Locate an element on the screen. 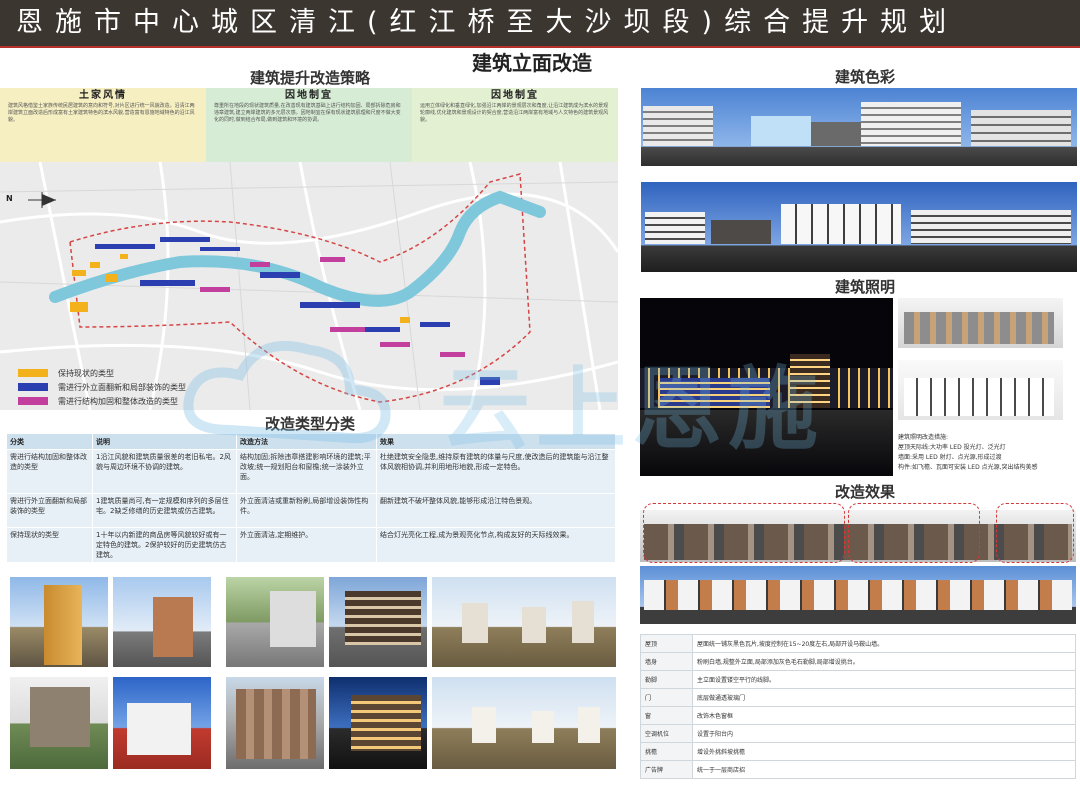  types-heading: 改造类型分类 is located at coordinates (309, 424).